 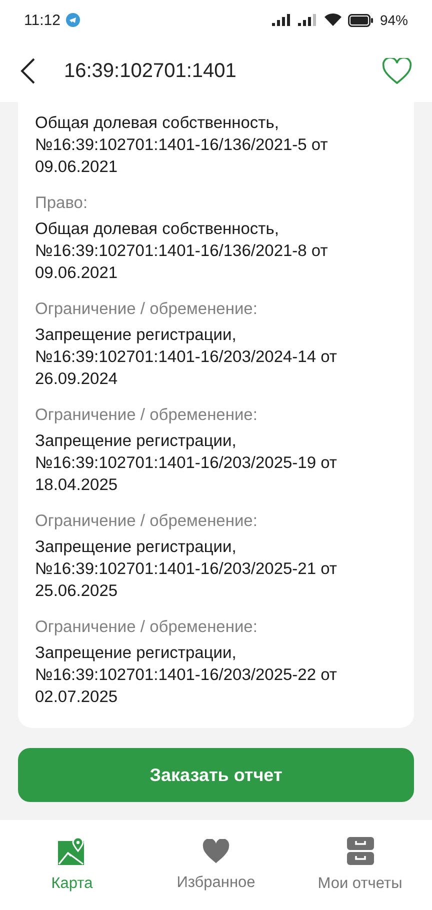 I want to click on wifi-icon, so click(x=333, y=20).